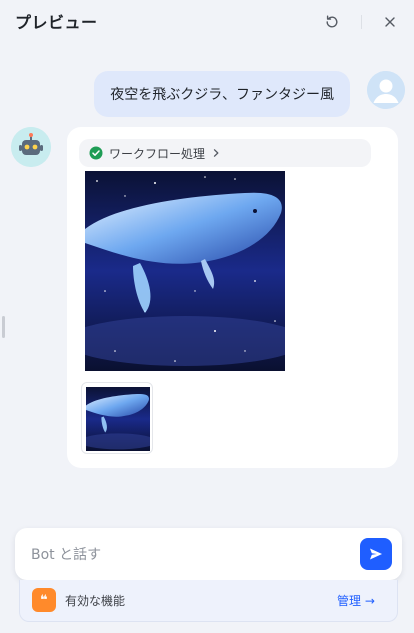 The height and width of the screenshot is (633, 414). What do you see at coordinates (386, 90) in the screenshot?
I see `user-avatar` at bounding box center [386, 90].